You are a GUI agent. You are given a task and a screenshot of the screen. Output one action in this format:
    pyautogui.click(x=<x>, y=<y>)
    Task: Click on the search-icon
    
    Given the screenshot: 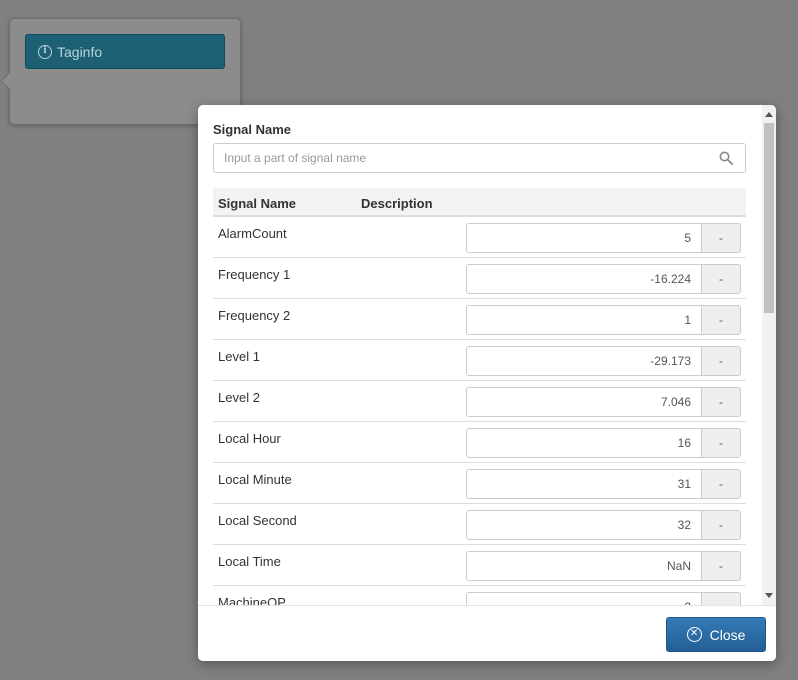 What is the action you would take?
    pyautogui.click(x=726, y=158)
    